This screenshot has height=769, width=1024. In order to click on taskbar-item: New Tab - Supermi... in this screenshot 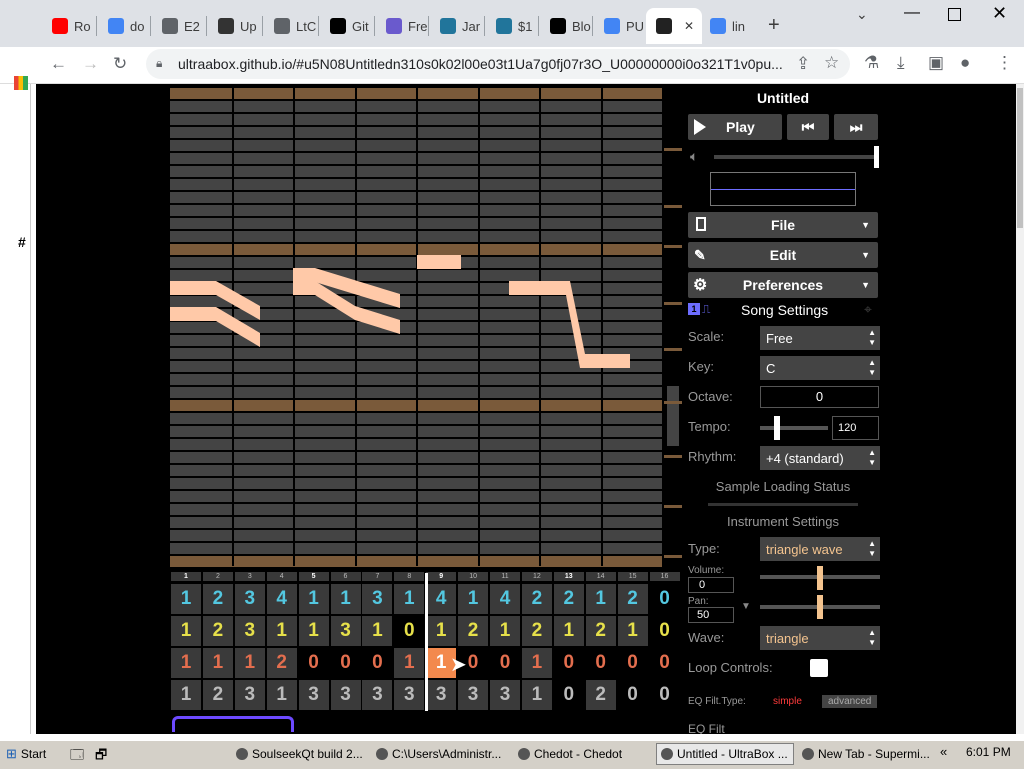, I will do `click(866, 754)`.